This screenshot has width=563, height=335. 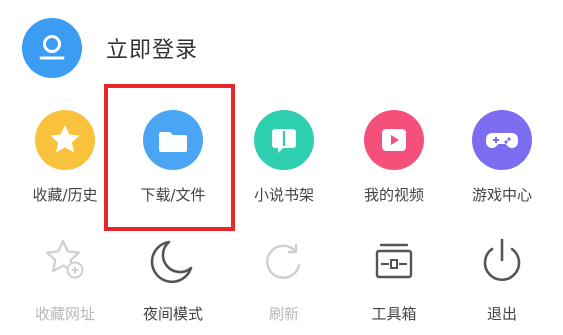 What do you see at coordinates (501, 314) in the screenshot?
I see `menu-label: 退出` at bounding box center [501, 314].